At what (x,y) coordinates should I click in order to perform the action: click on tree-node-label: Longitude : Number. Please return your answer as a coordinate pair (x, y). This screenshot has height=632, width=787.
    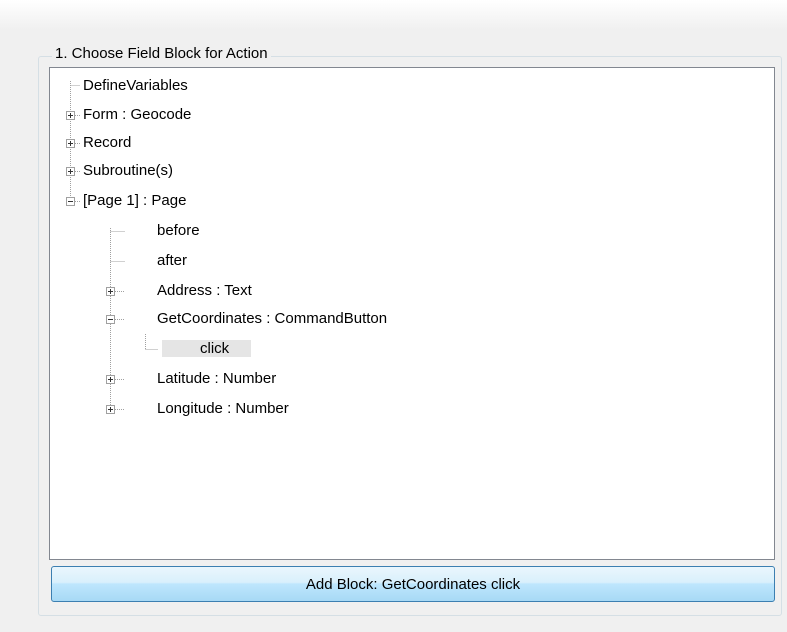
    Looking at the image, I should click on (223, 408).